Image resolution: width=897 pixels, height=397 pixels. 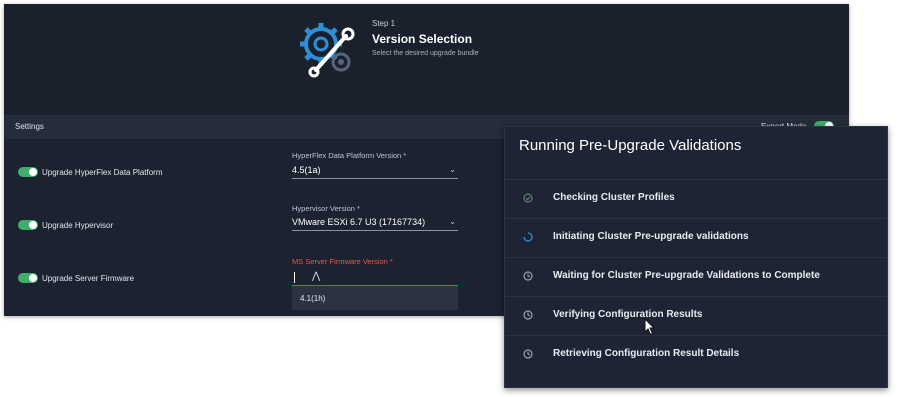 I want to click on settings-label: Settings, so click(x=29, y=126).